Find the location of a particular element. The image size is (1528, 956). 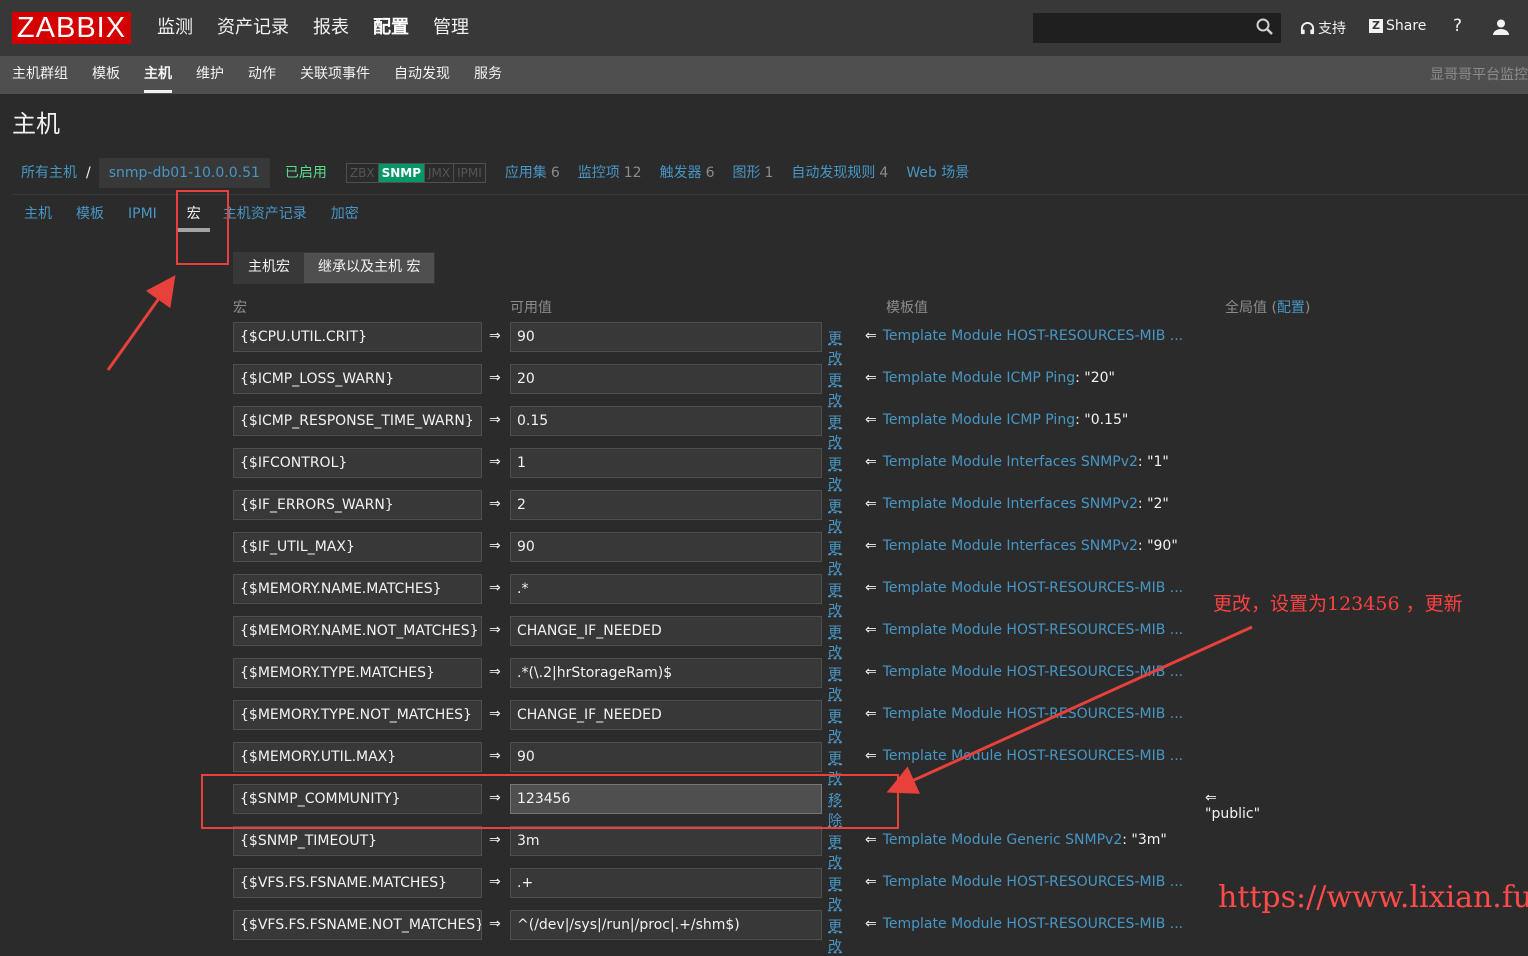

arrow-icon: ⇒ is located at coordinates (495, 420).